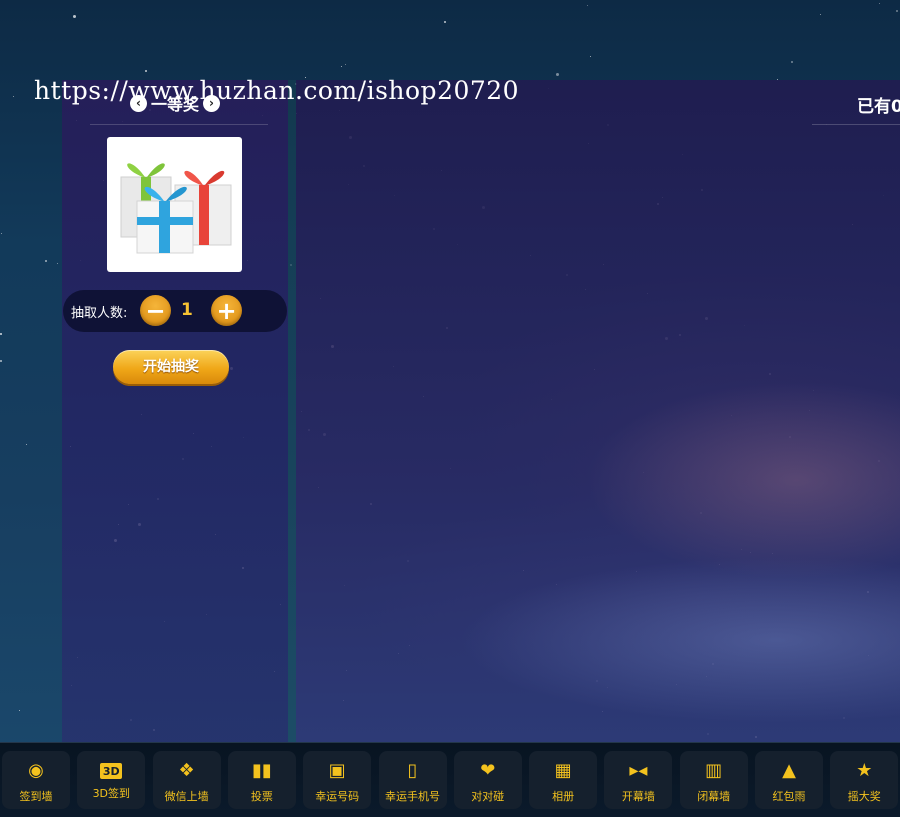 This screenshot has height=817, width=900. Describe the element at coordinates (36, 796) in the screenshot. I see `toolbar-button-label: 签到墙` at that location.